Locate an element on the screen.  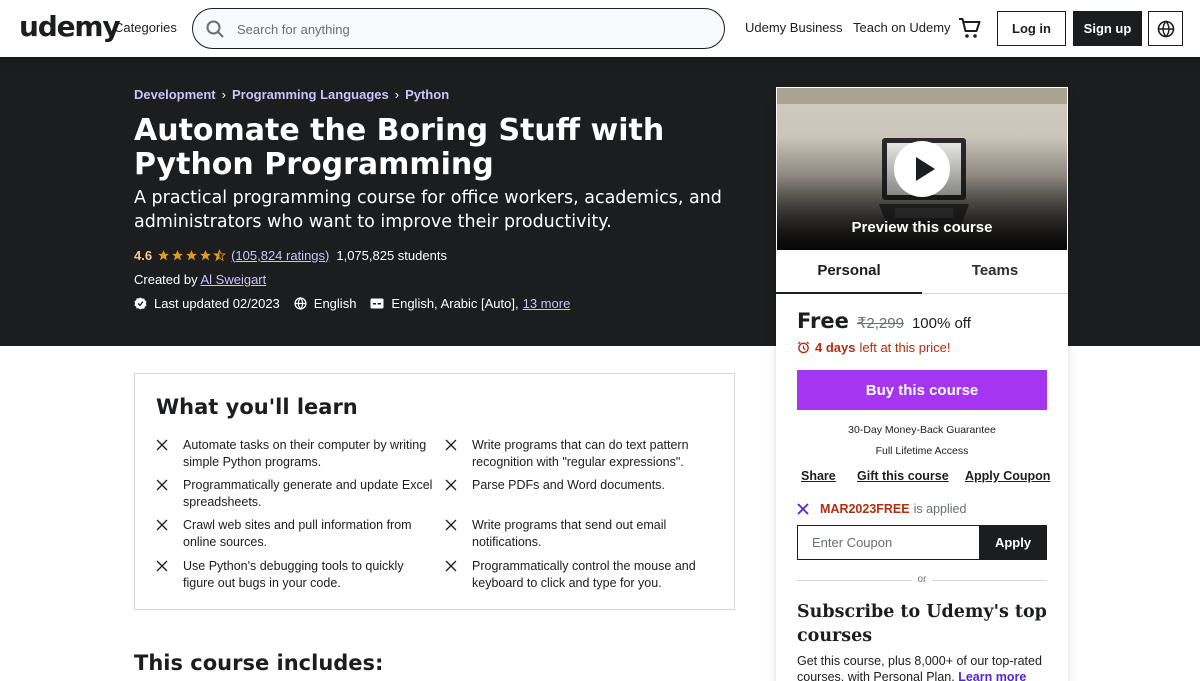
card-actions: Share Gift this course Apply Coupon is located at coordinates (923, 477).